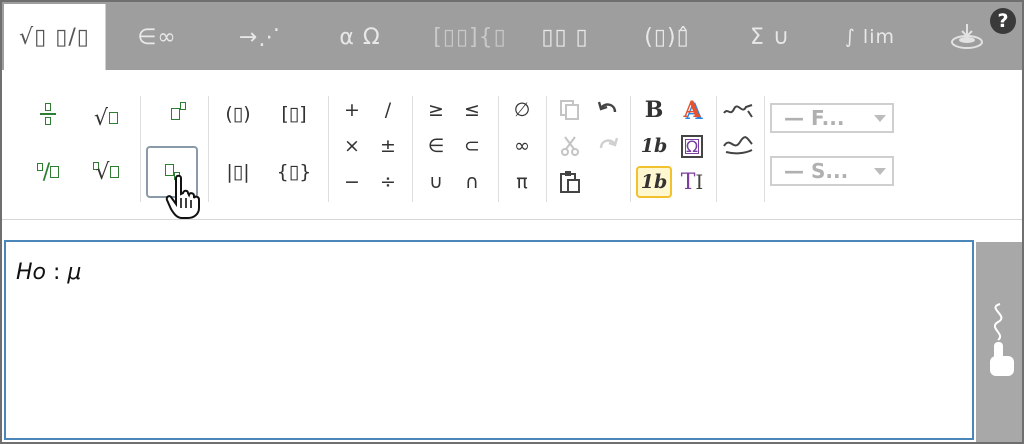 The height and width of the screenshot is (444, 1024). I want to click on formula-content: Ho : μ, so click(48, 272).